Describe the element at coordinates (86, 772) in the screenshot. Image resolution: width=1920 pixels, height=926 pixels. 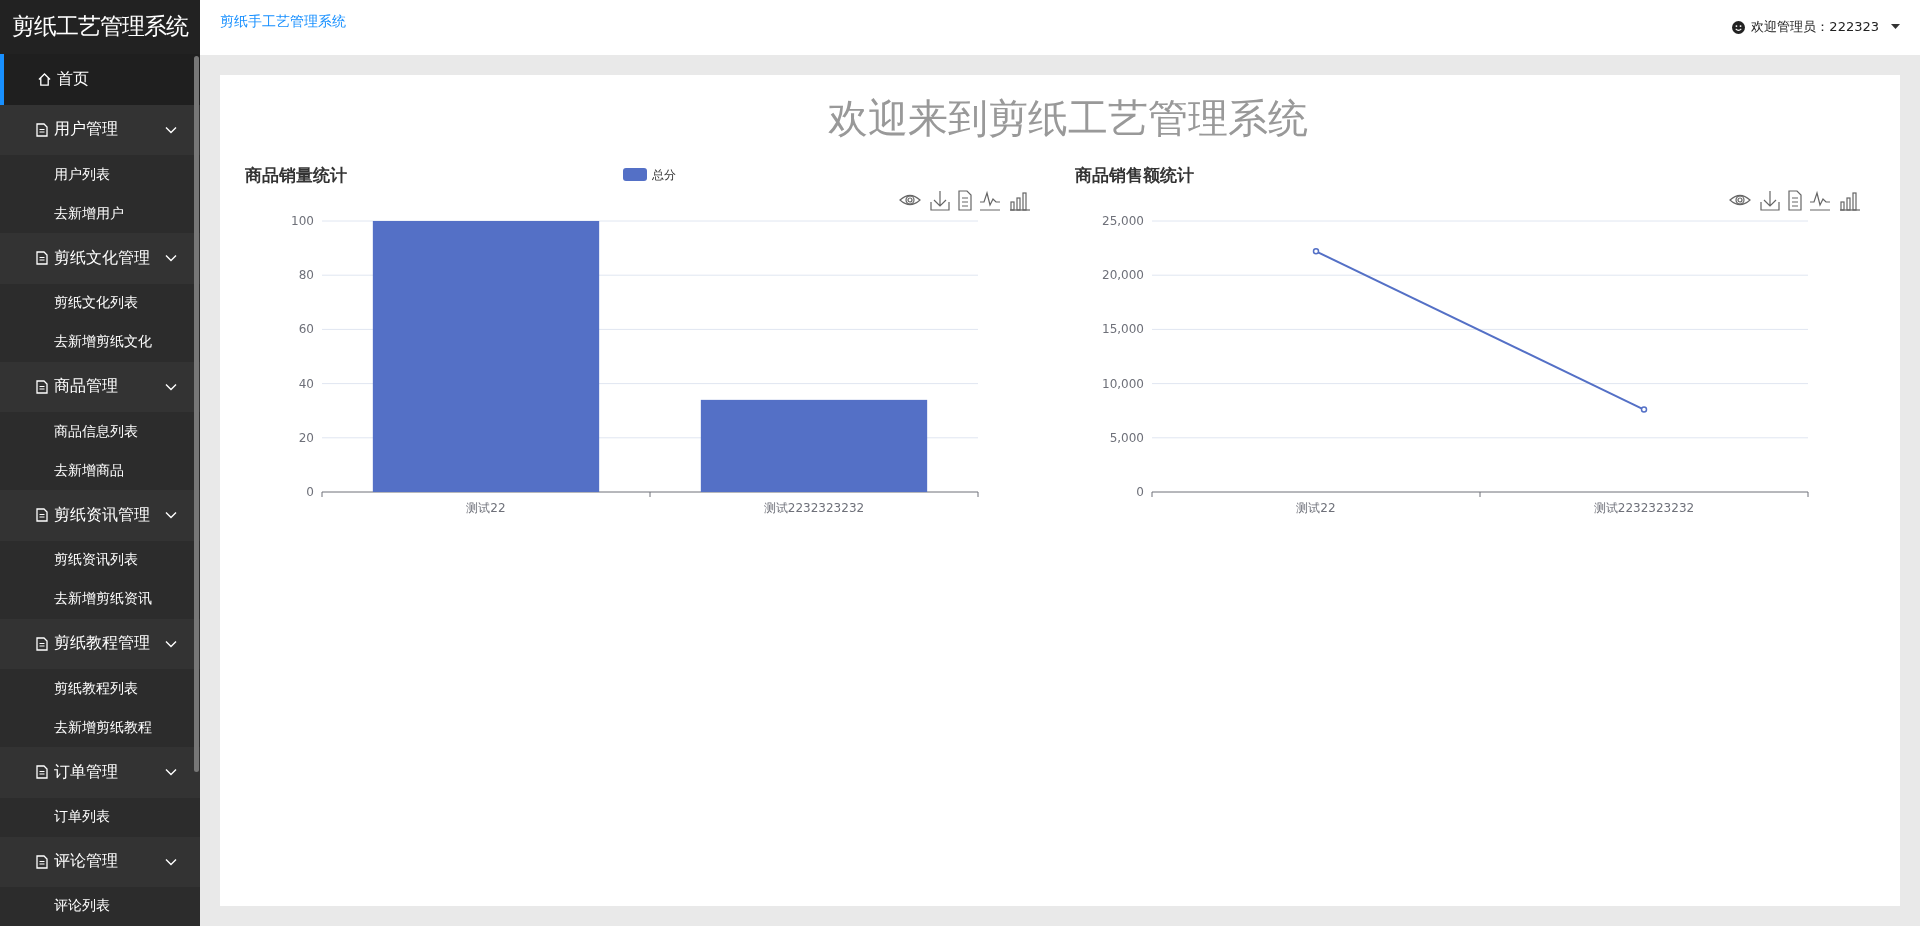
I see `group-label: 订单管理` at that location.